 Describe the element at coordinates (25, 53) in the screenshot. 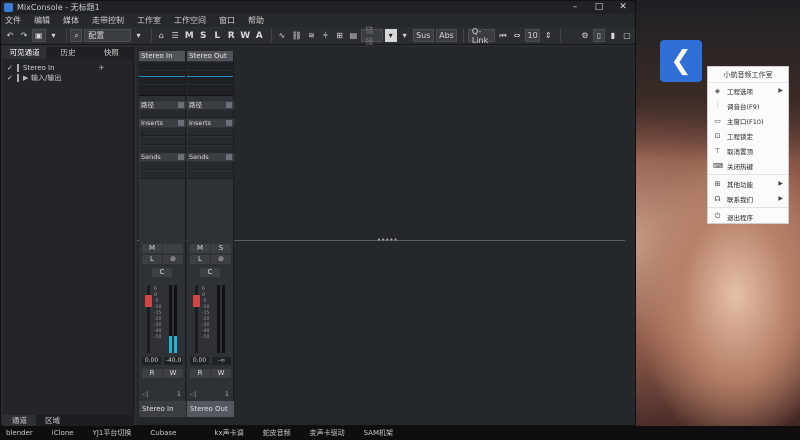

I see `tab-visibility: 可见通道` at that location.